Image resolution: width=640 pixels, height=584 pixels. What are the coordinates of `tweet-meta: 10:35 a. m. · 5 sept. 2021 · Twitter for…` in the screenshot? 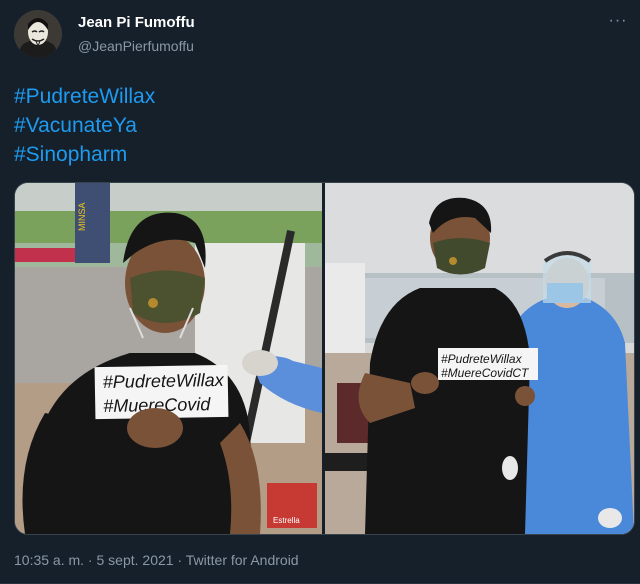 It's located at (156, 560).